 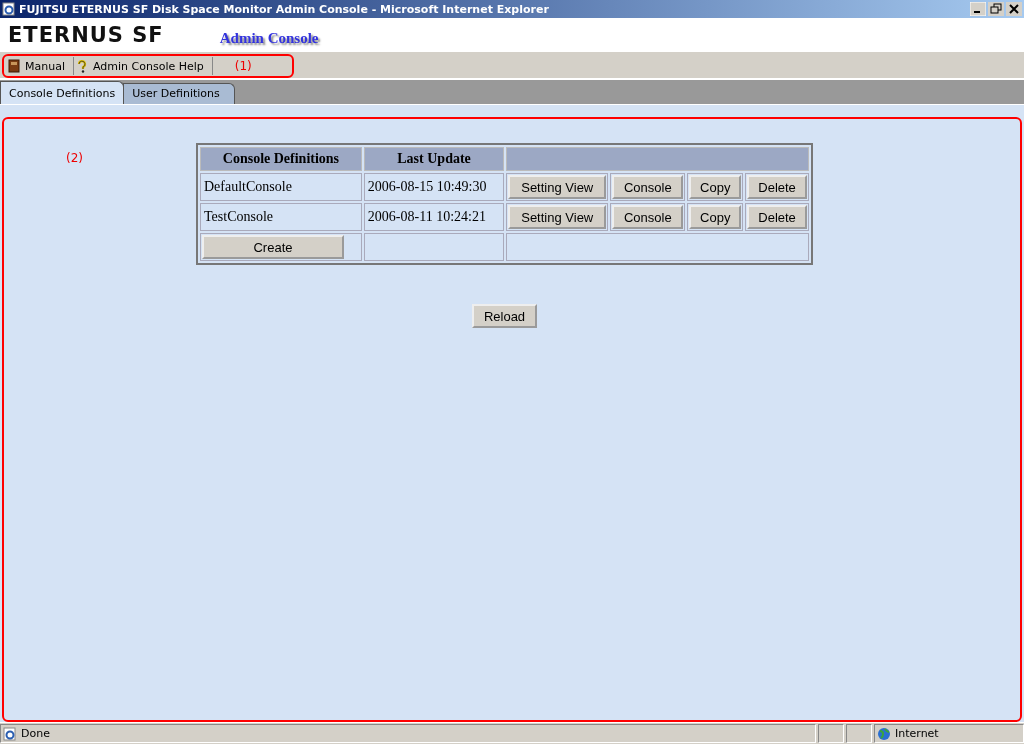 I want to click on tab: Console Definitions, so click(x=62, y=92).